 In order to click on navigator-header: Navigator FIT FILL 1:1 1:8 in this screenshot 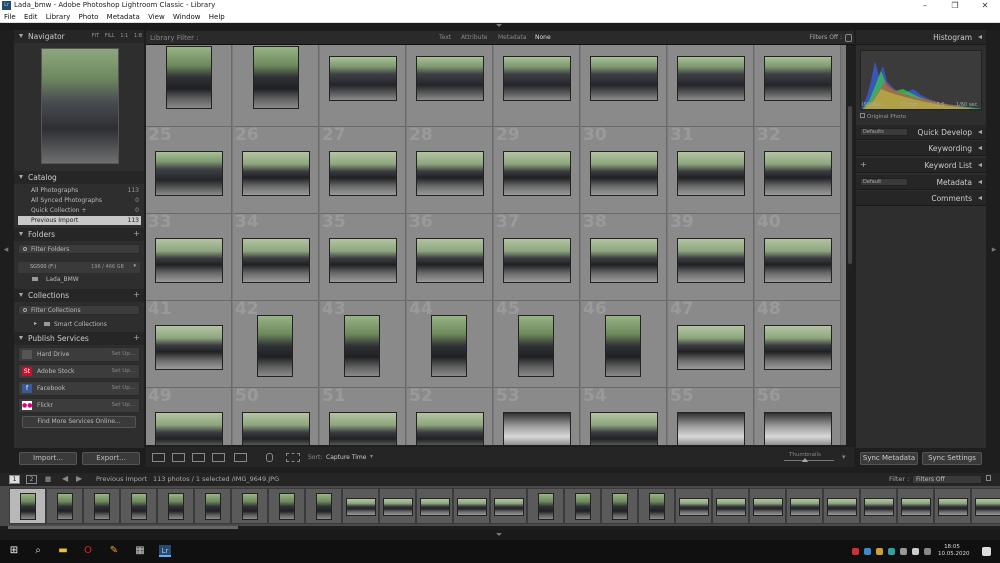, I will do `click(79, 36)`.